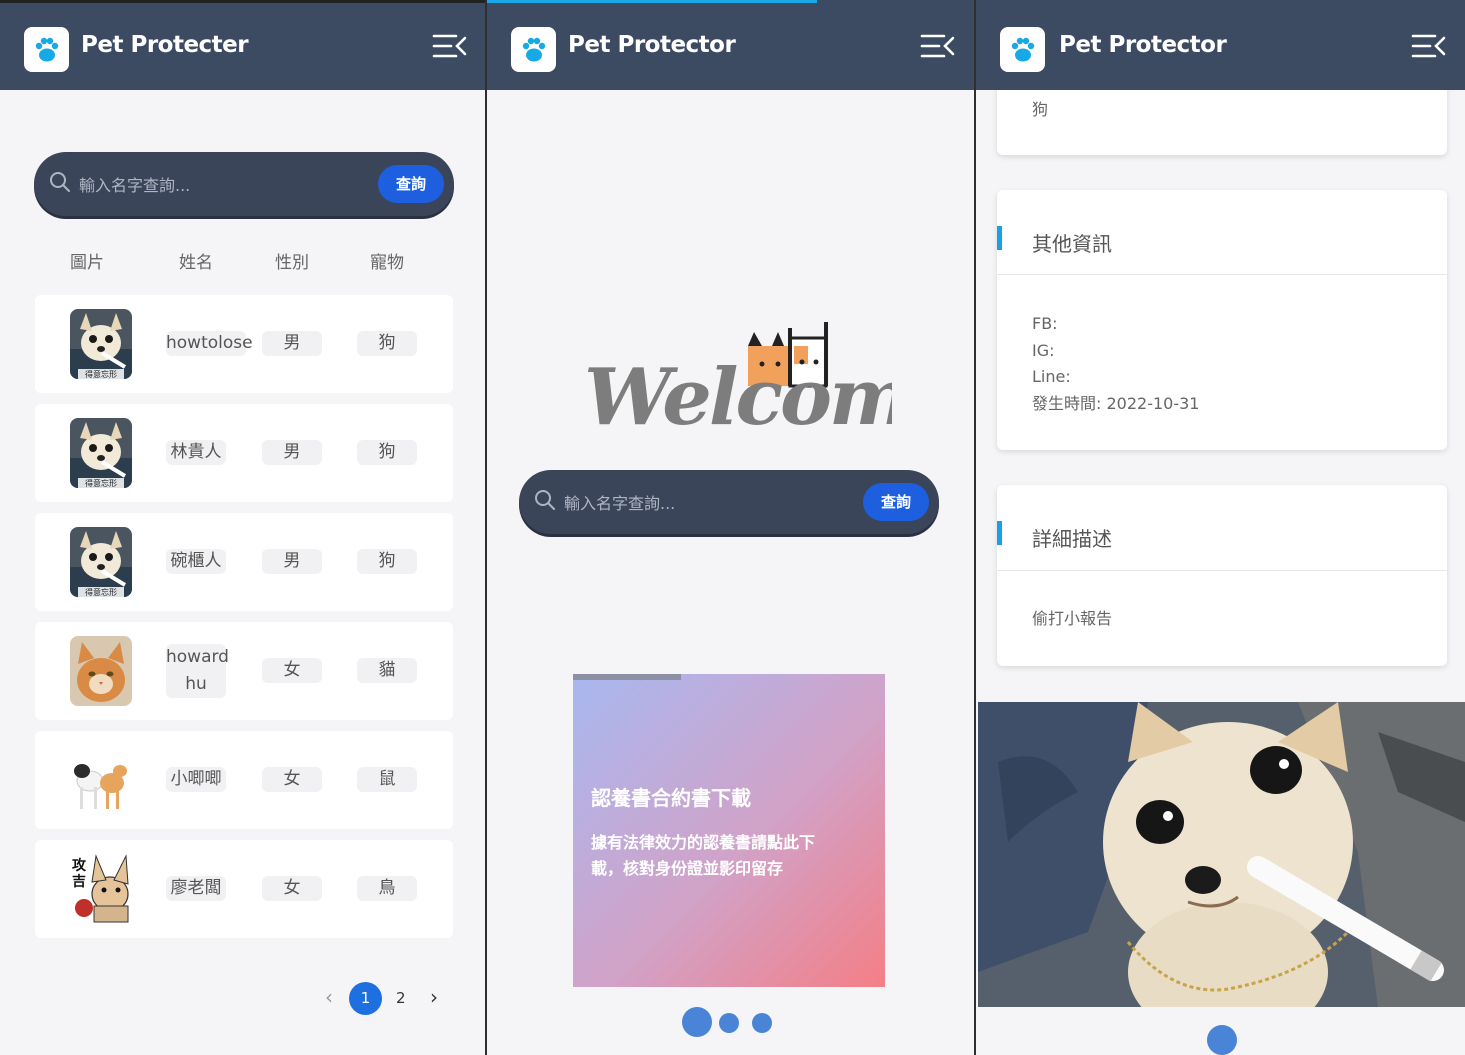 Image resolution: width=1465 pixels, height=1055 pixels. I want to click on pet-photo-large, so click(1221, 854).